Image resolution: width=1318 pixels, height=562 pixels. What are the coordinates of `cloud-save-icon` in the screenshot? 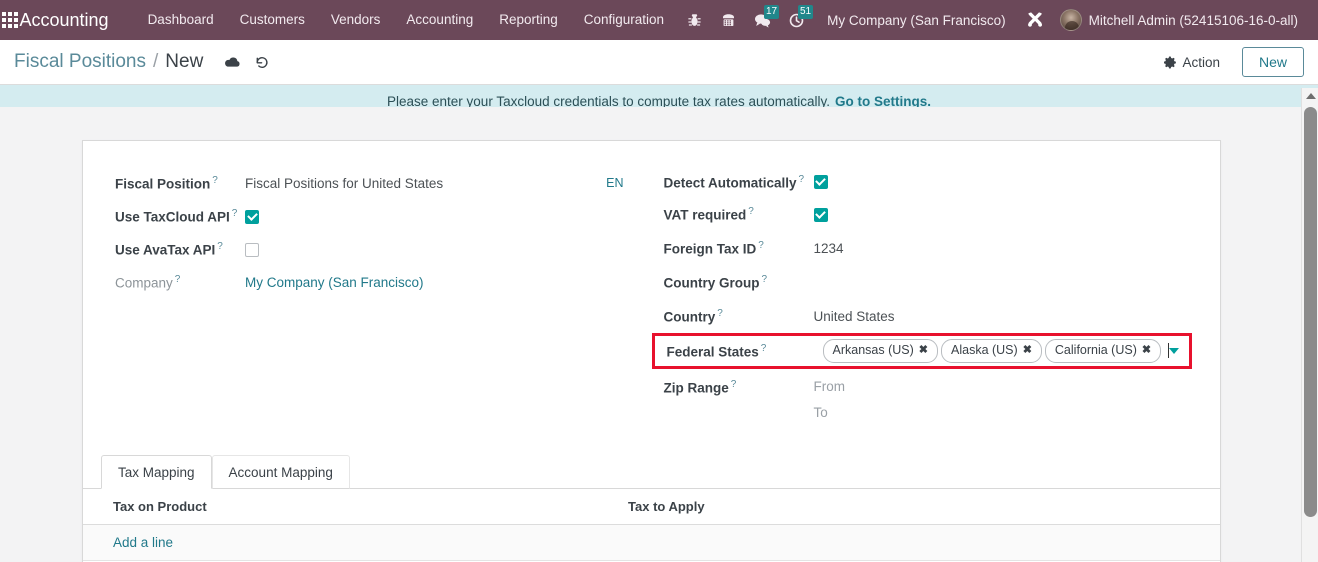 It's located at (232, 62).